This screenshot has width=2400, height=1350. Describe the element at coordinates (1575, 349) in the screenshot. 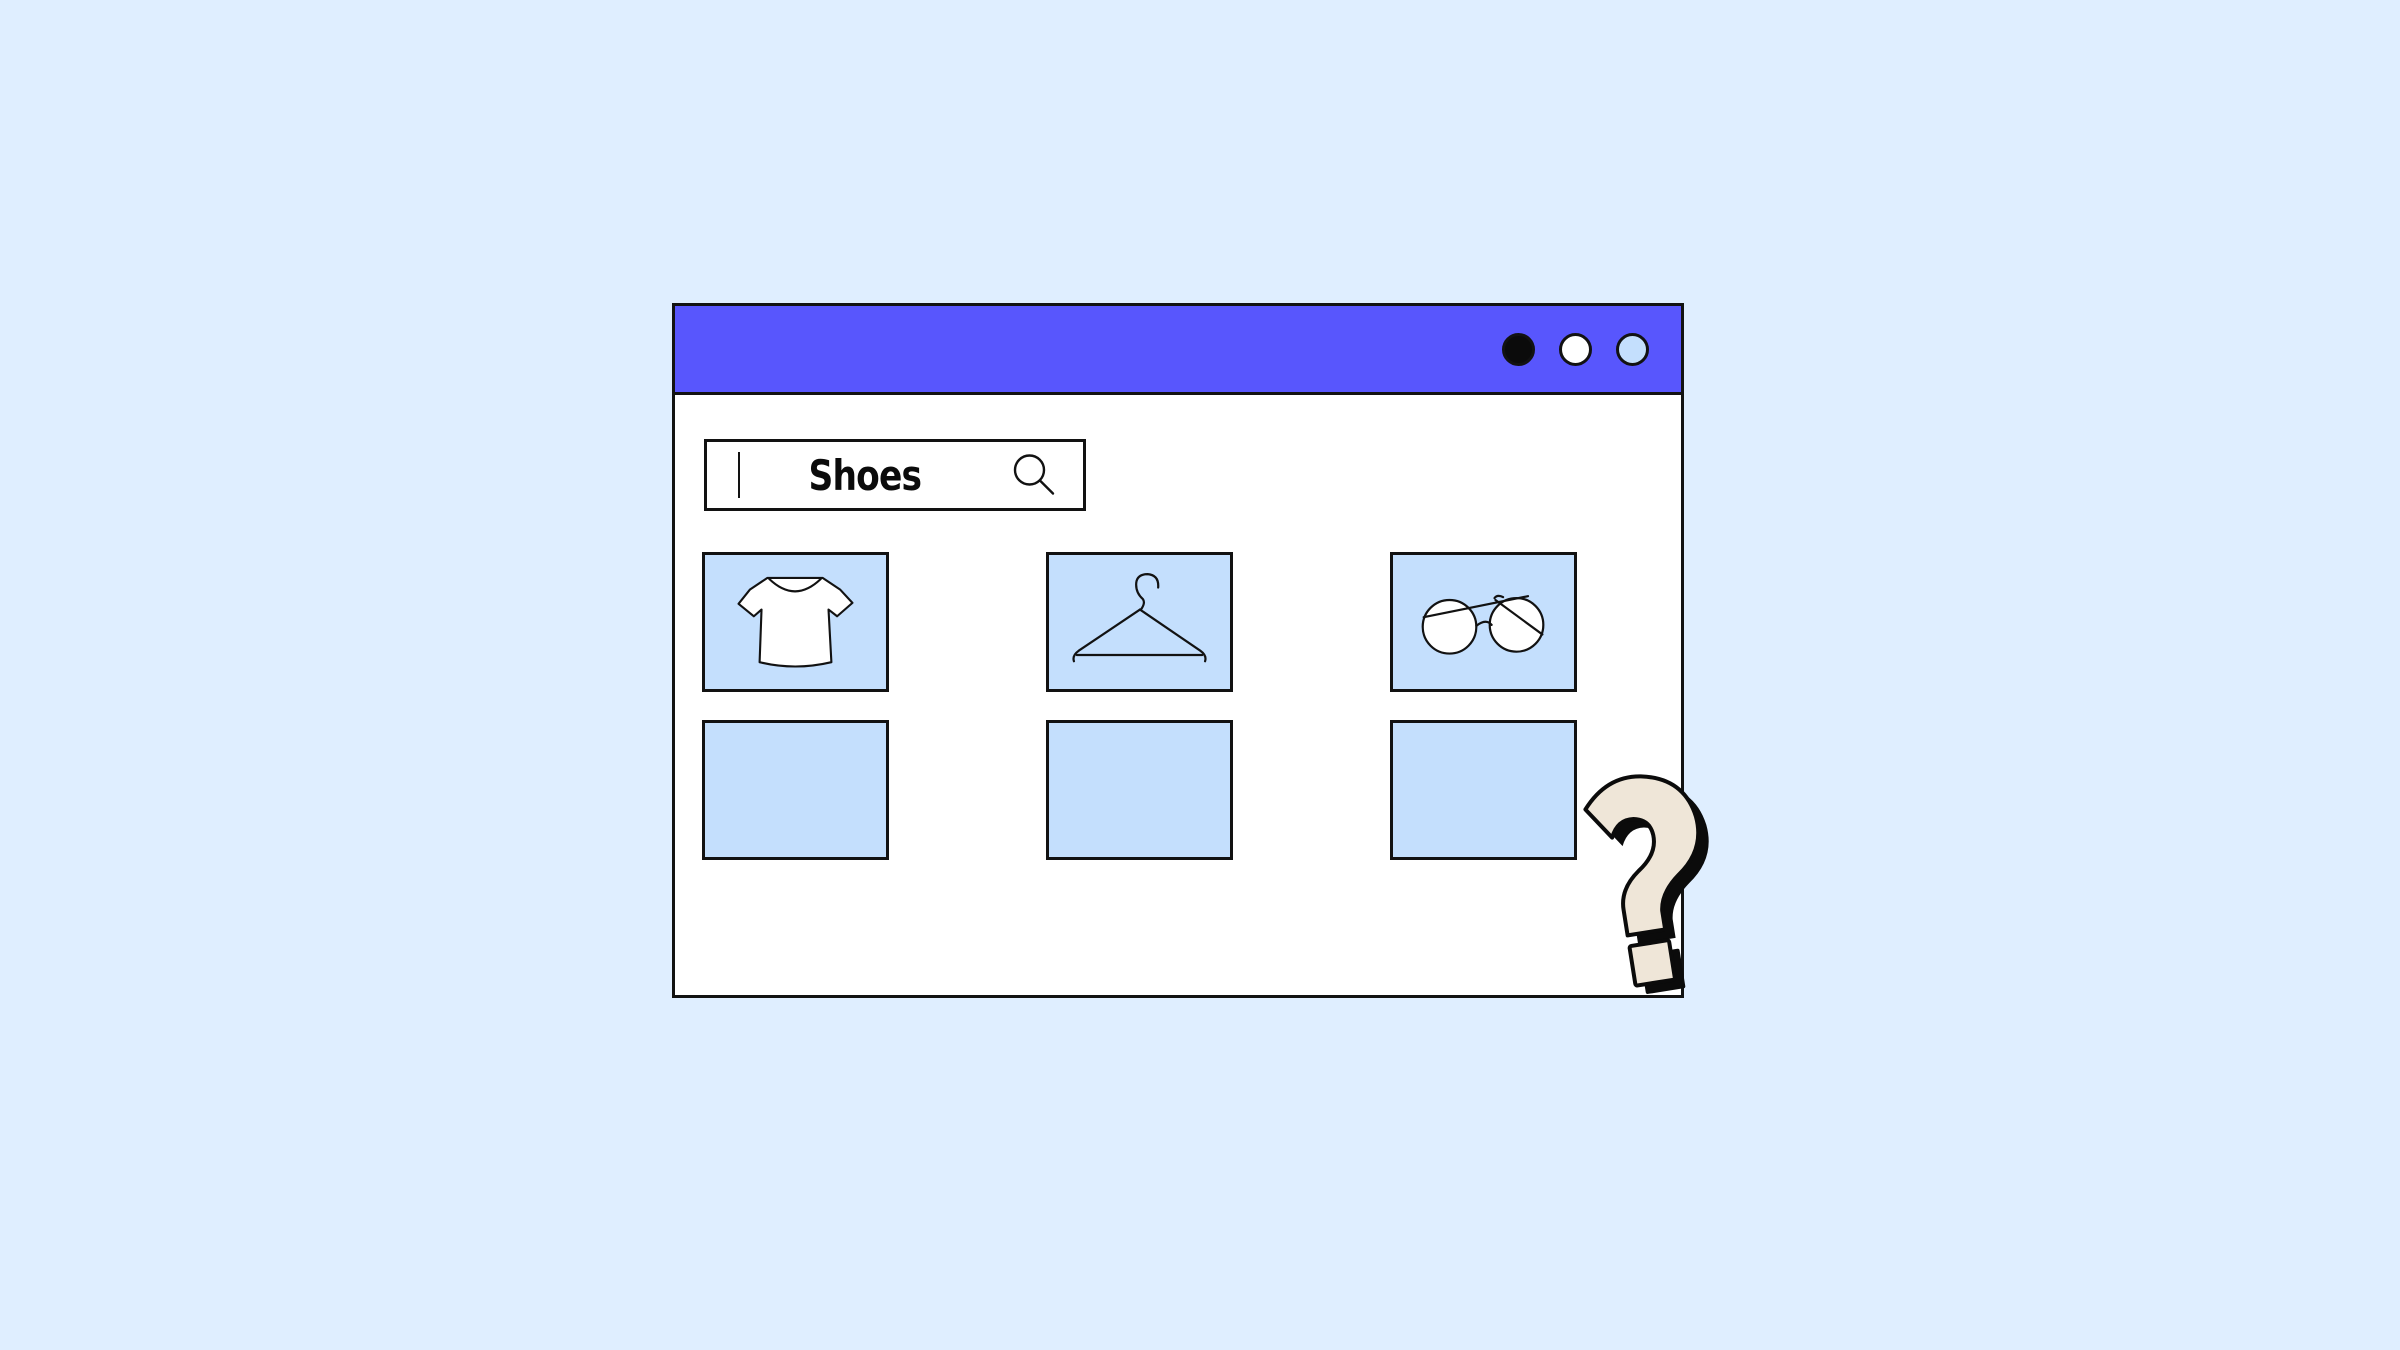

I see `minimize-icon` at that location.